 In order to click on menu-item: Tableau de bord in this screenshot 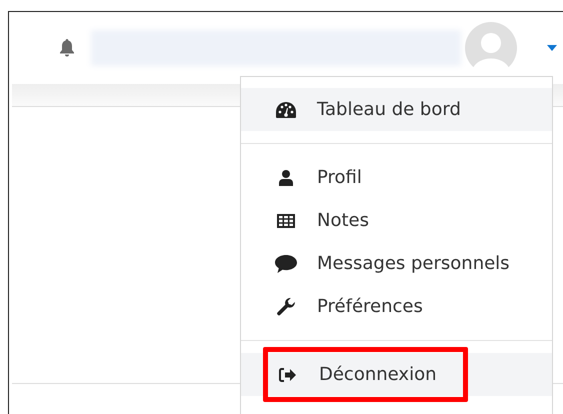, I will do `click(365, 109)`.